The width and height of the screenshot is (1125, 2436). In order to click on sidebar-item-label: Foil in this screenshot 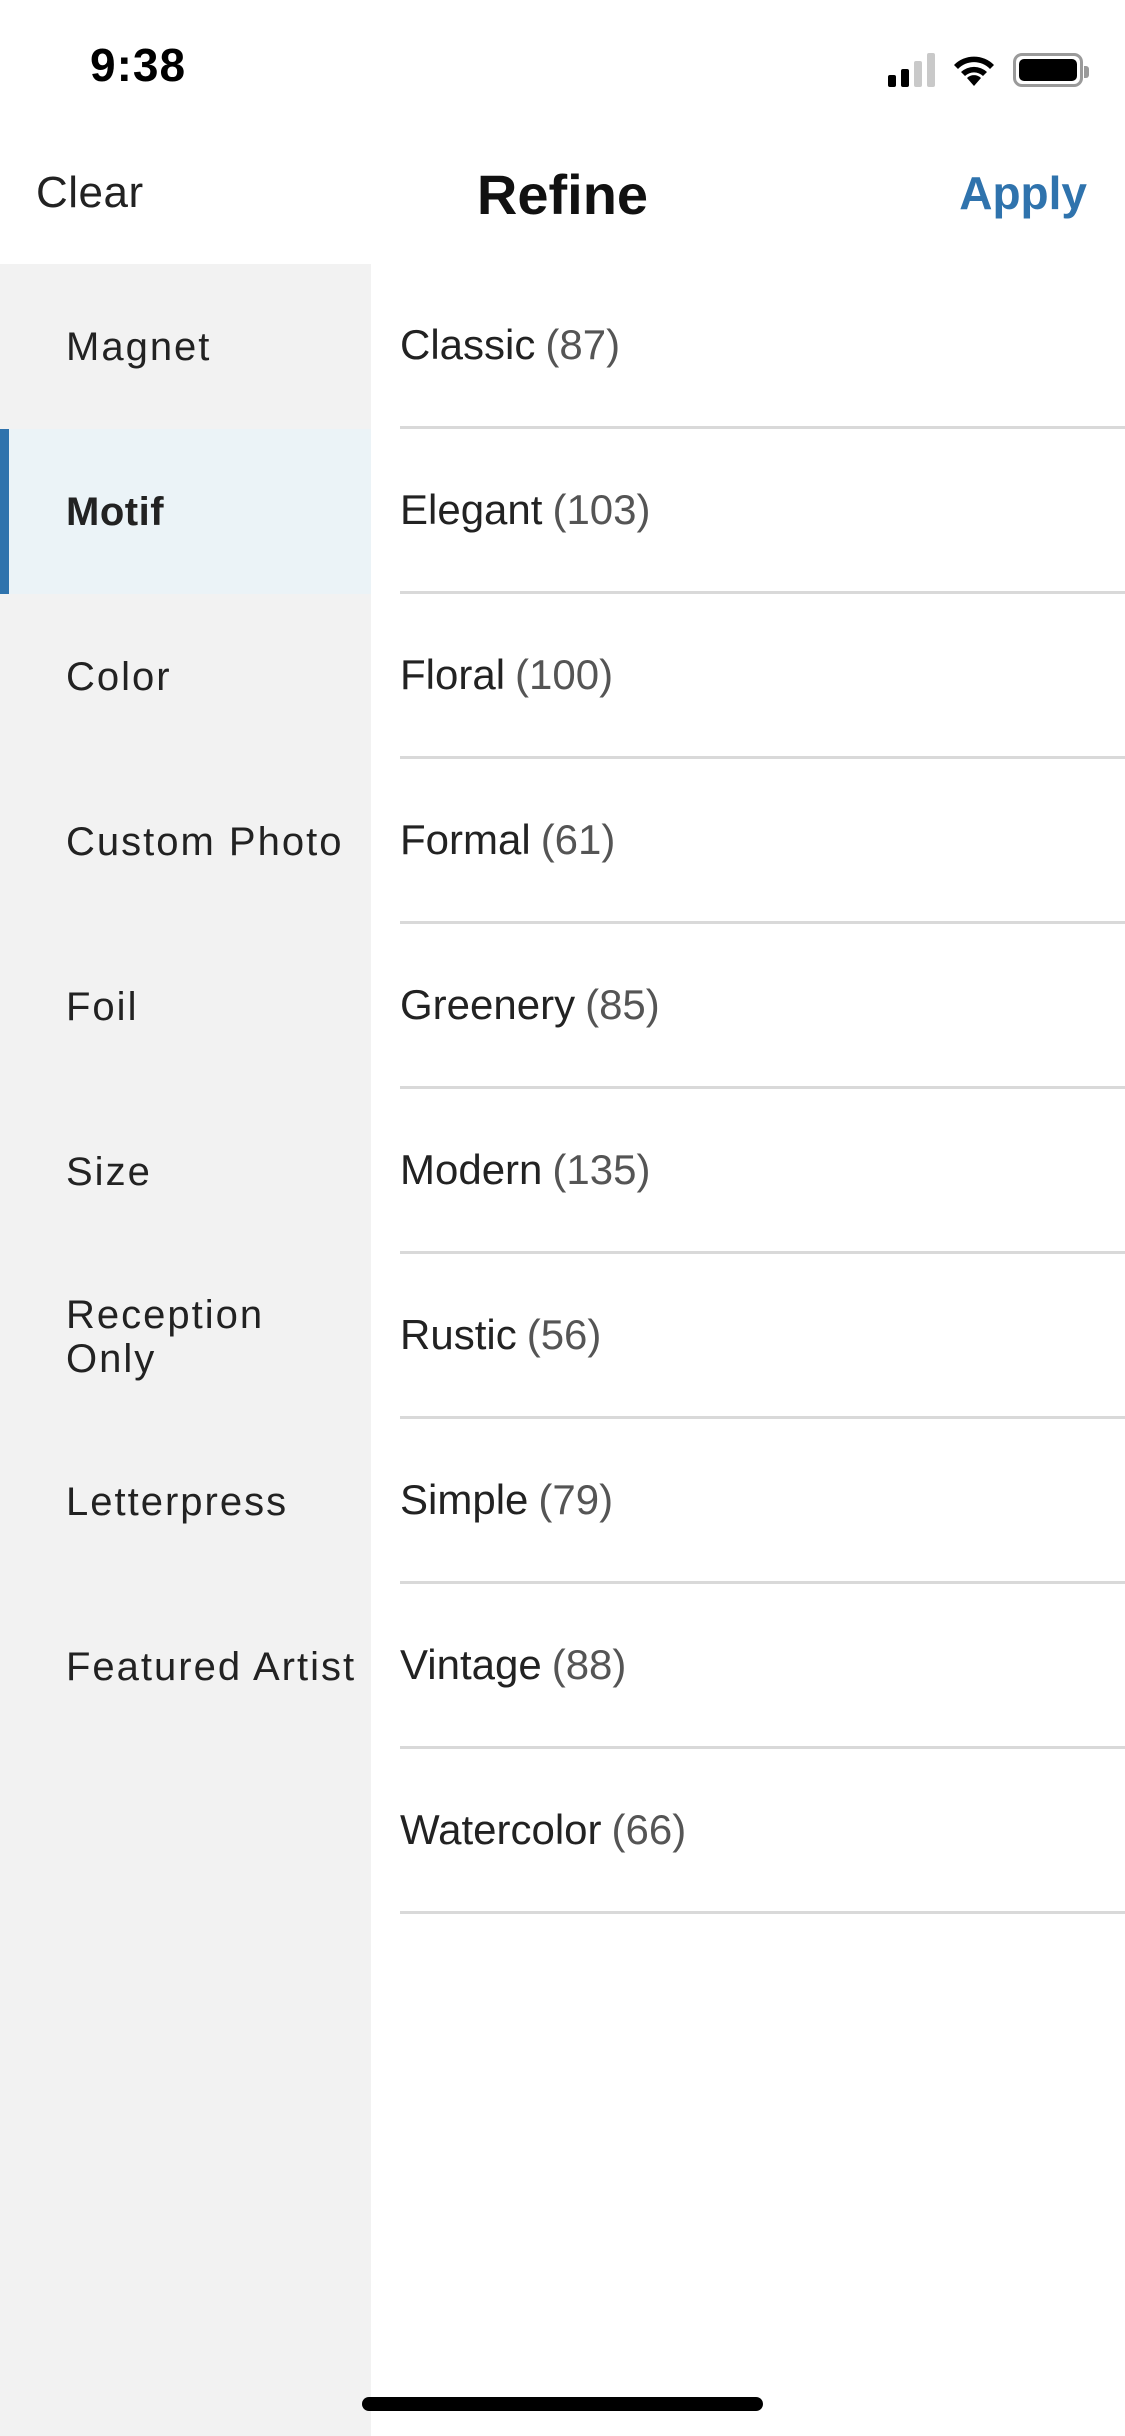, I will do `click(102, 1006)`.